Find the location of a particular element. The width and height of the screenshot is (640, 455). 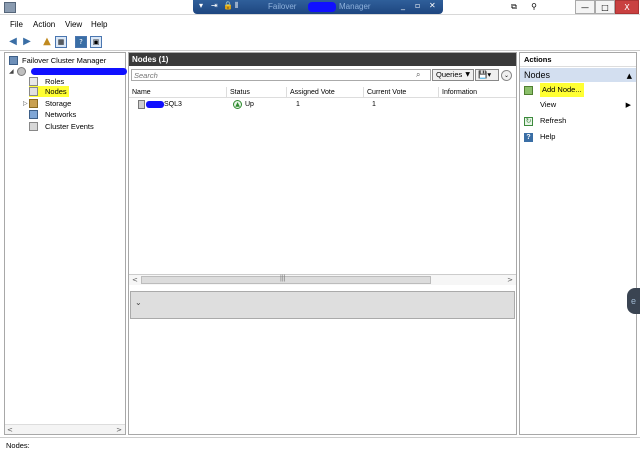

signal-icon: ⫴ is located at coordinates (237, 5).